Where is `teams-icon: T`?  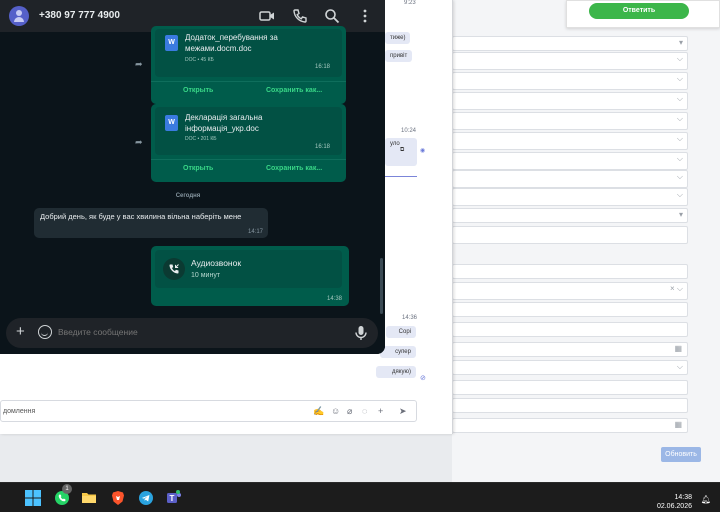
teams-icon: T is located at coordinates (174, 498).